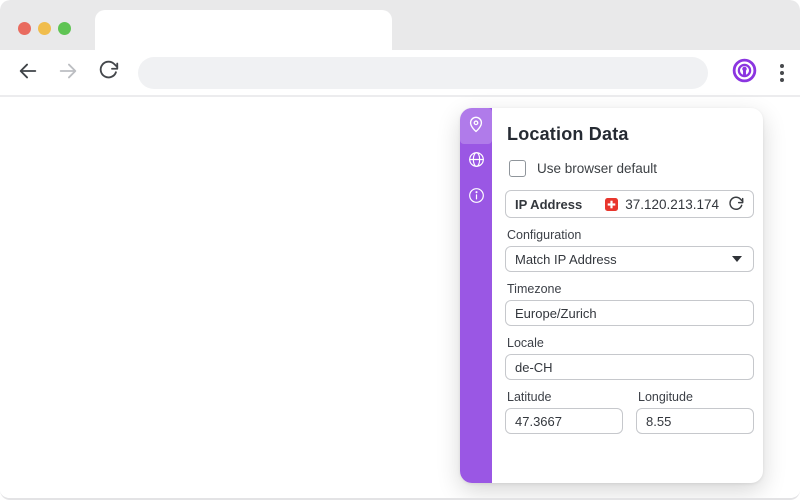 The image size is (800, 500). Describe the element at coordinates (612, 204) in the screenshot. I see `switzerland-flag-icon` at that location.